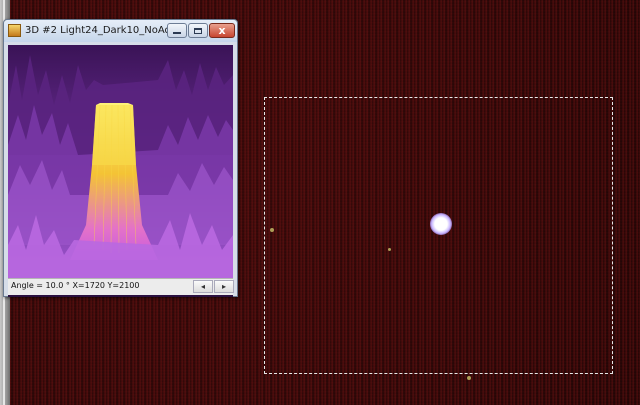  I want to click on minimize-icon, so click(177, 33).